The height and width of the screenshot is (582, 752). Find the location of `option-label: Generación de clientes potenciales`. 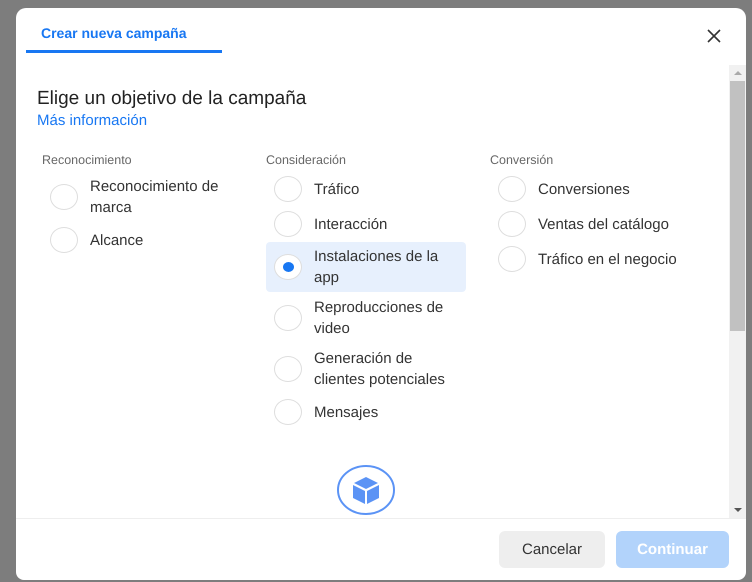

option-label: Generación de clientes potenciales is located at coordinates (386, 369).